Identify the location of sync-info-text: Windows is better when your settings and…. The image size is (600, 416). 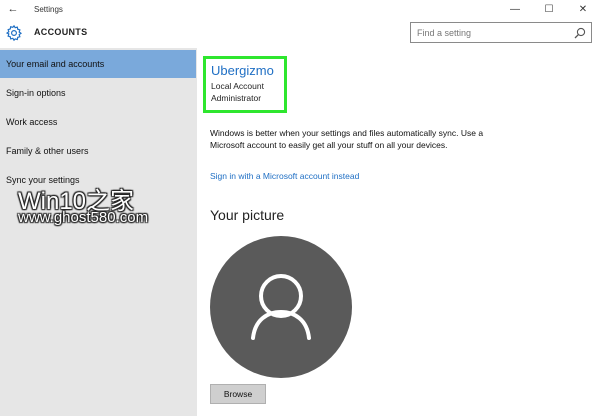
(347, 139).